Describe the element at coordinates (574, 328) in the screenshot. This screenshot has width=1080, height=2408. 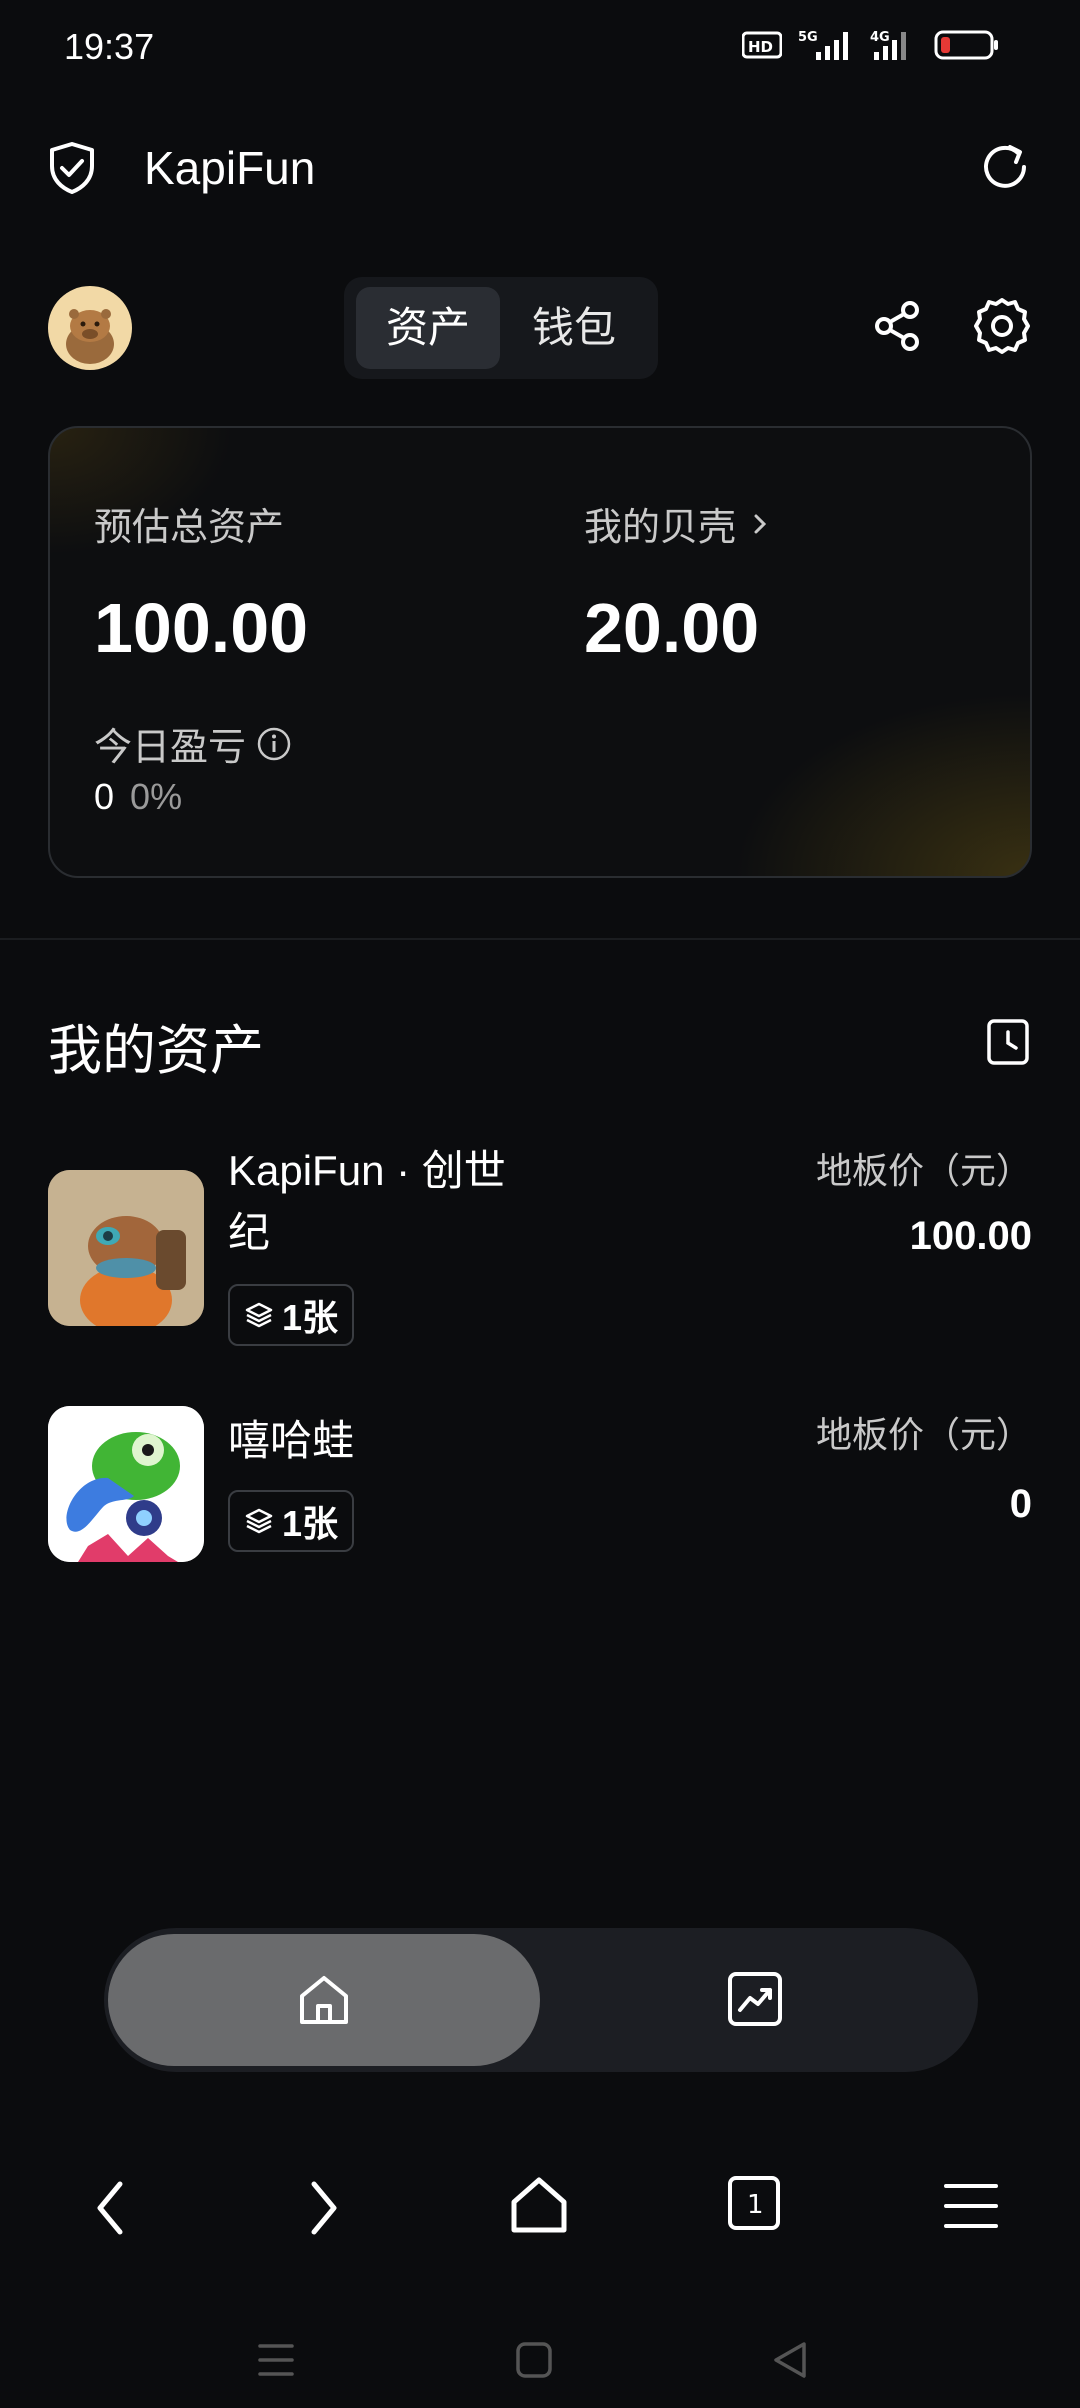
I see `tab-wallet: 钱包` at that location.